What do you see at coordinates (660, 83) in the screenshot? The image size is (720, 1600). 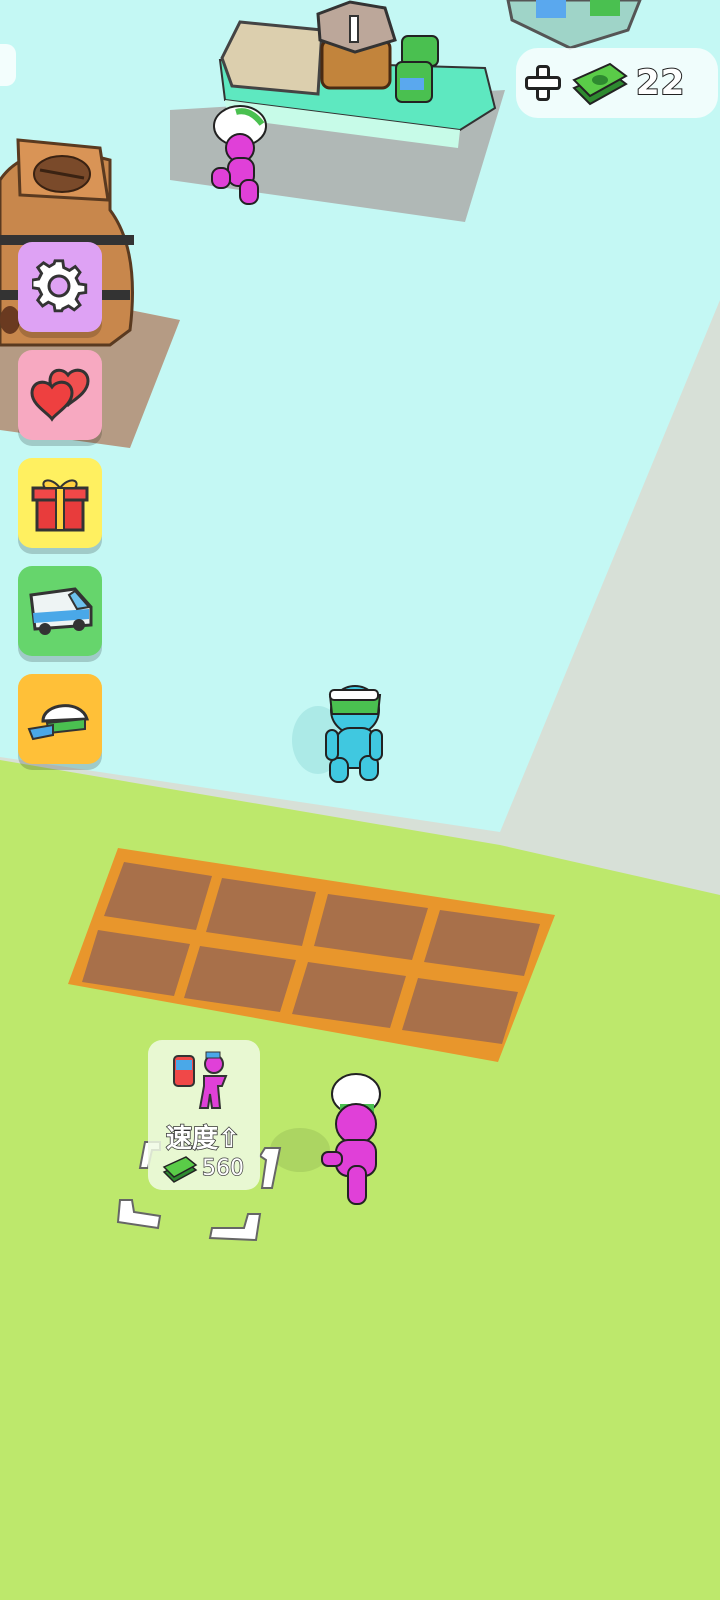 I see `money-amount: 22` at bounding box center [660, 83].